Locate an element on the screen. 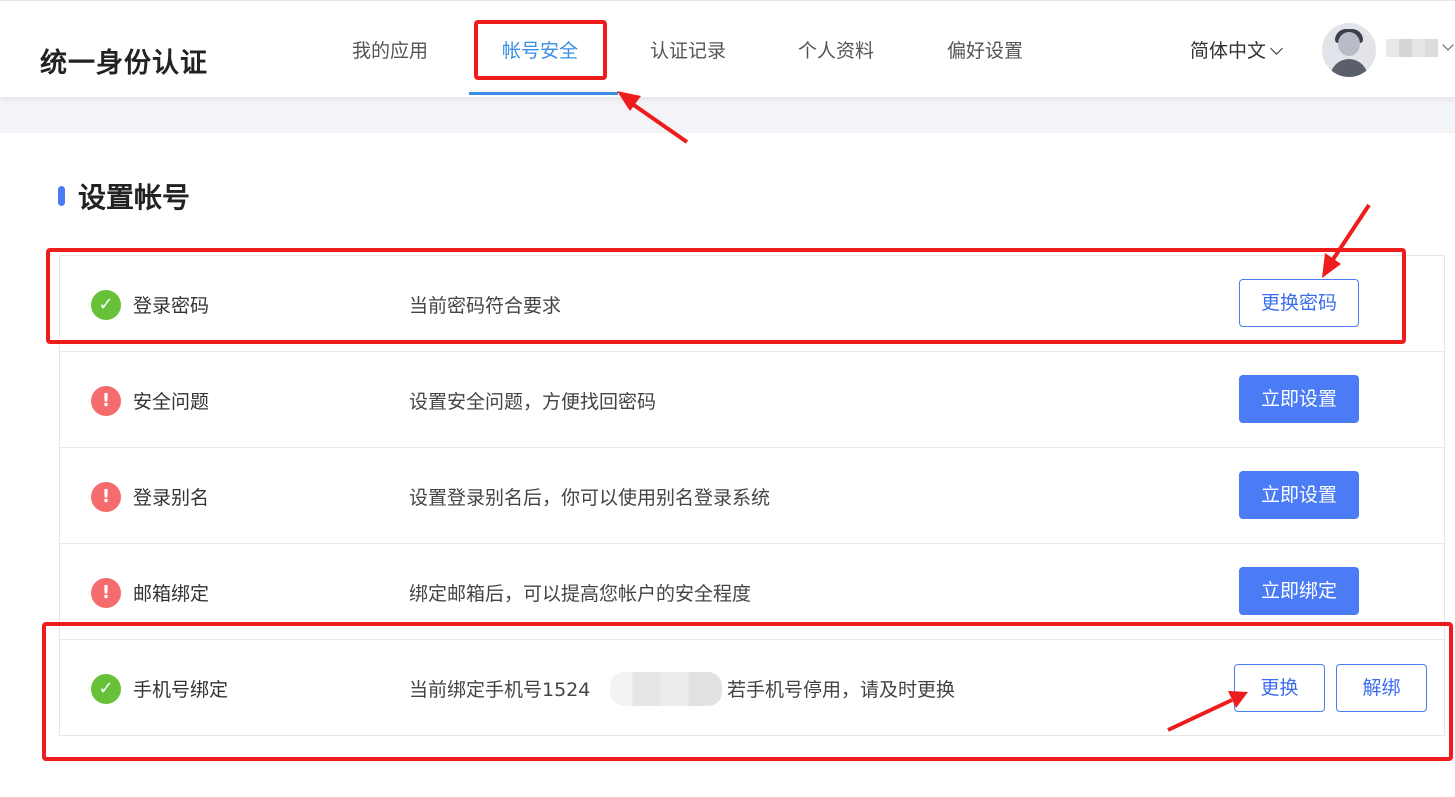  row-email-binding: ! 邮箱绑定 绑定邮箱后，可以提高您帐户的安全程度 立即绑定 is located at coordinates (752, 592).